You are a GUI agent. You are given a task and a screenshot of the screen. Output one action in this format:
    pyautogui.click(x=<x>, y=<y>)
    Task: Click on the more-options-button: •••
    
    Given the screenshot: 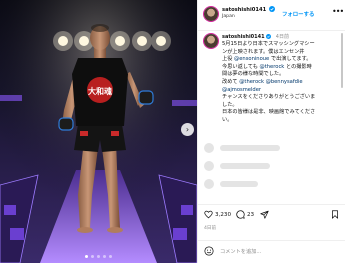 What is the action you would take?
    pyautogui.click(x=338, y=11)
    